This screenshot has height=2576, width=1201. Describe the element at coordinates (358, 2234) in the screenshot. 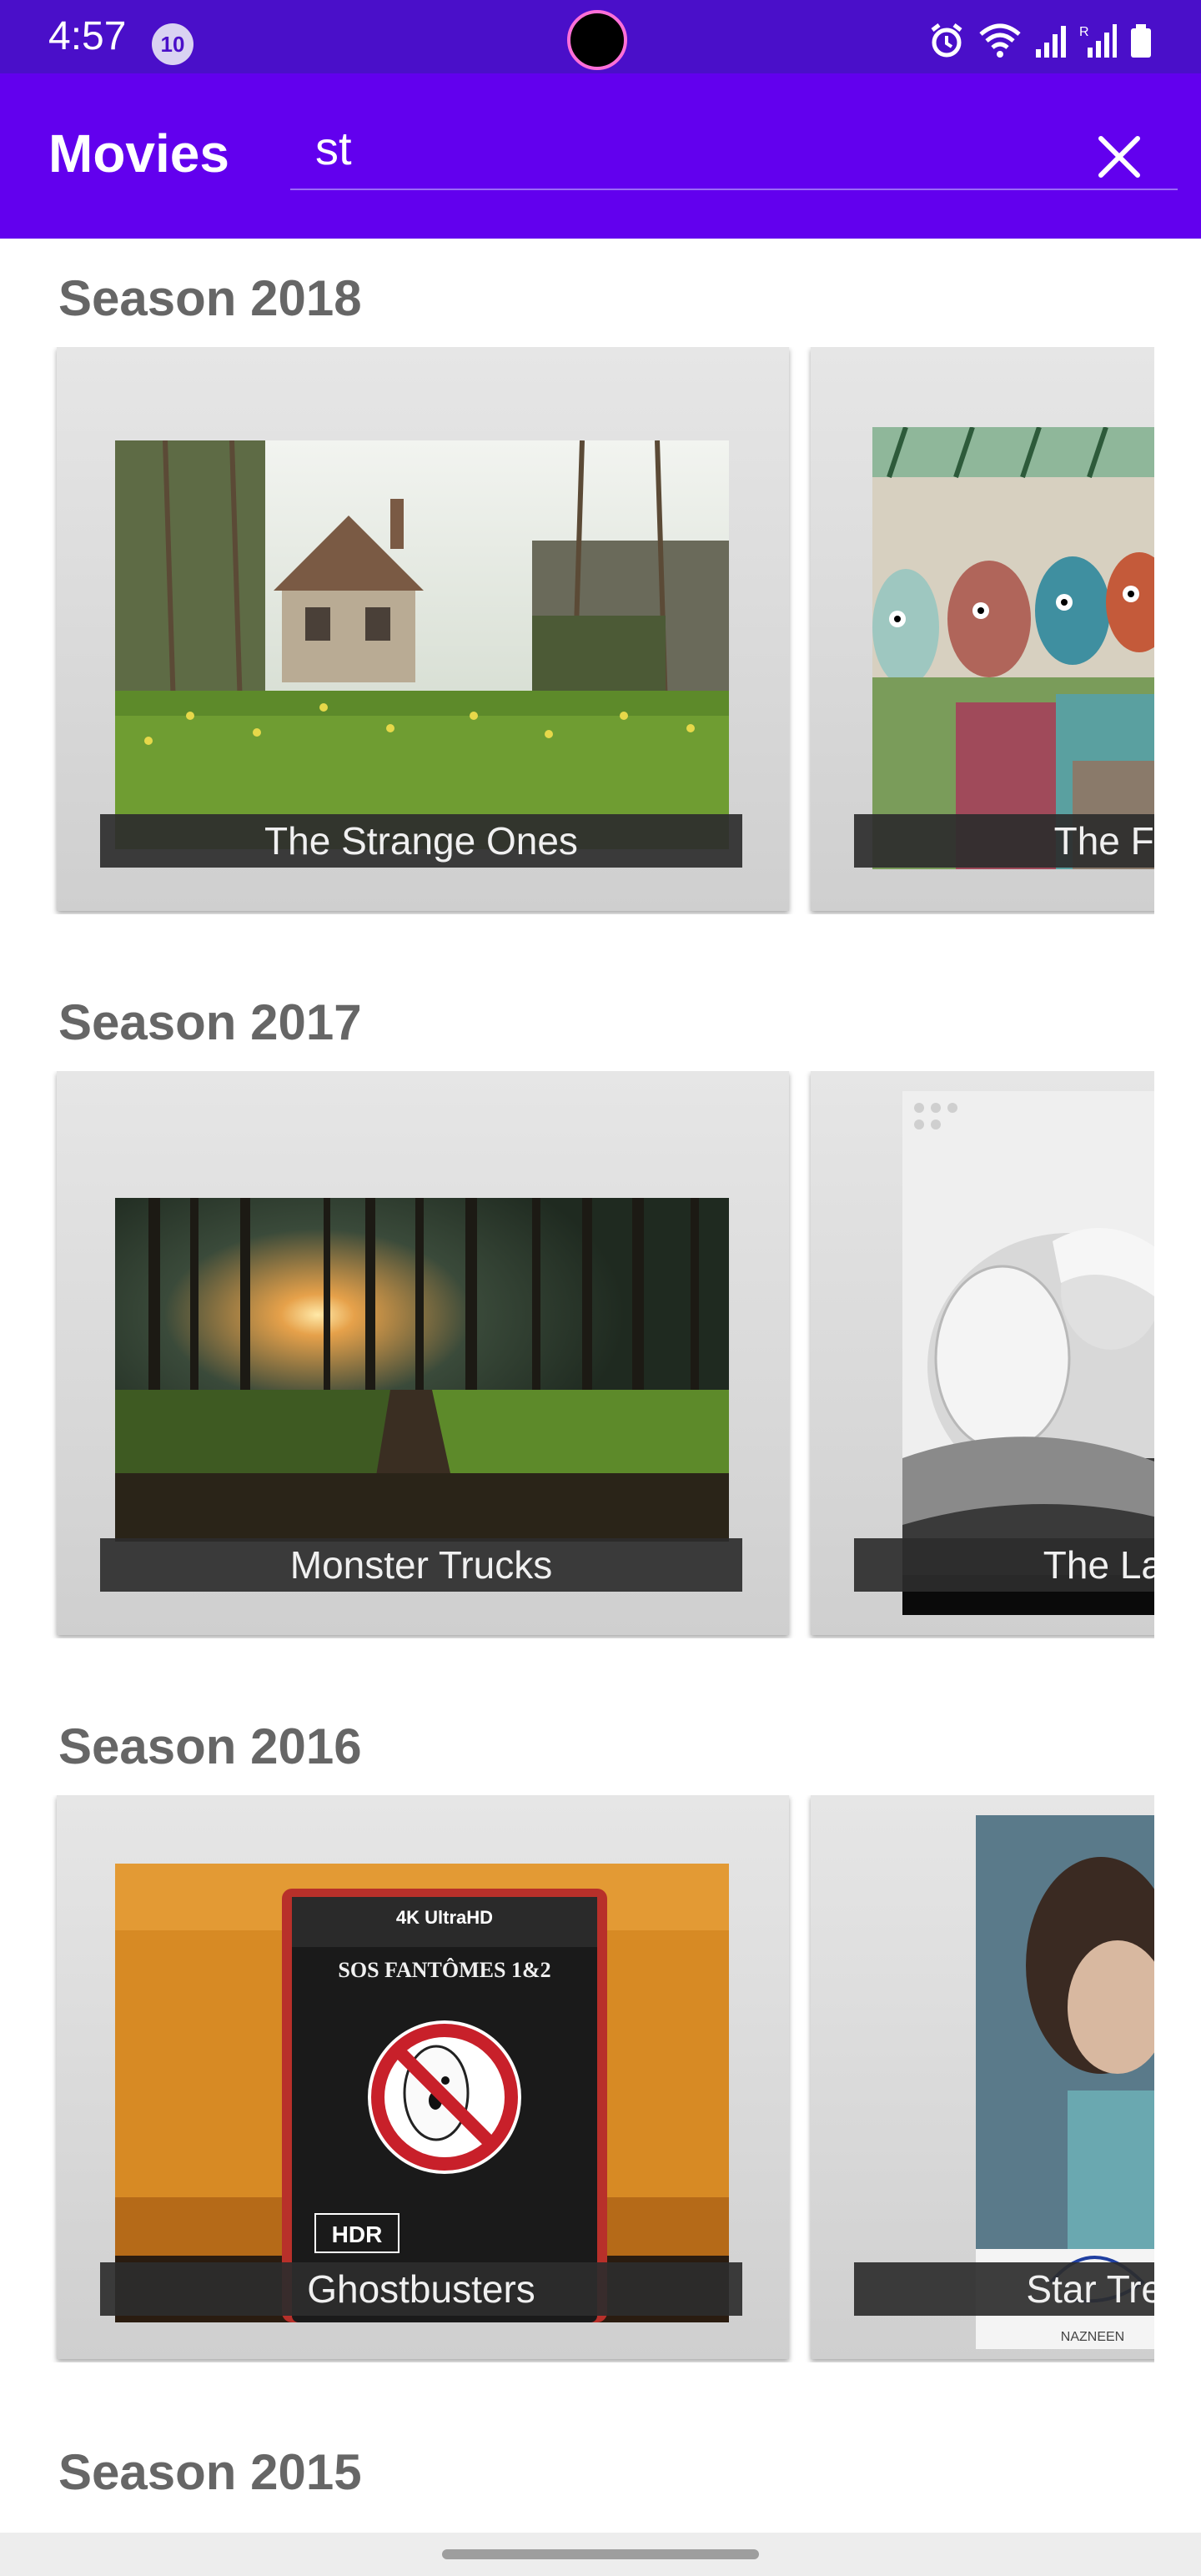

I see `svg-text: HDR` at that location.